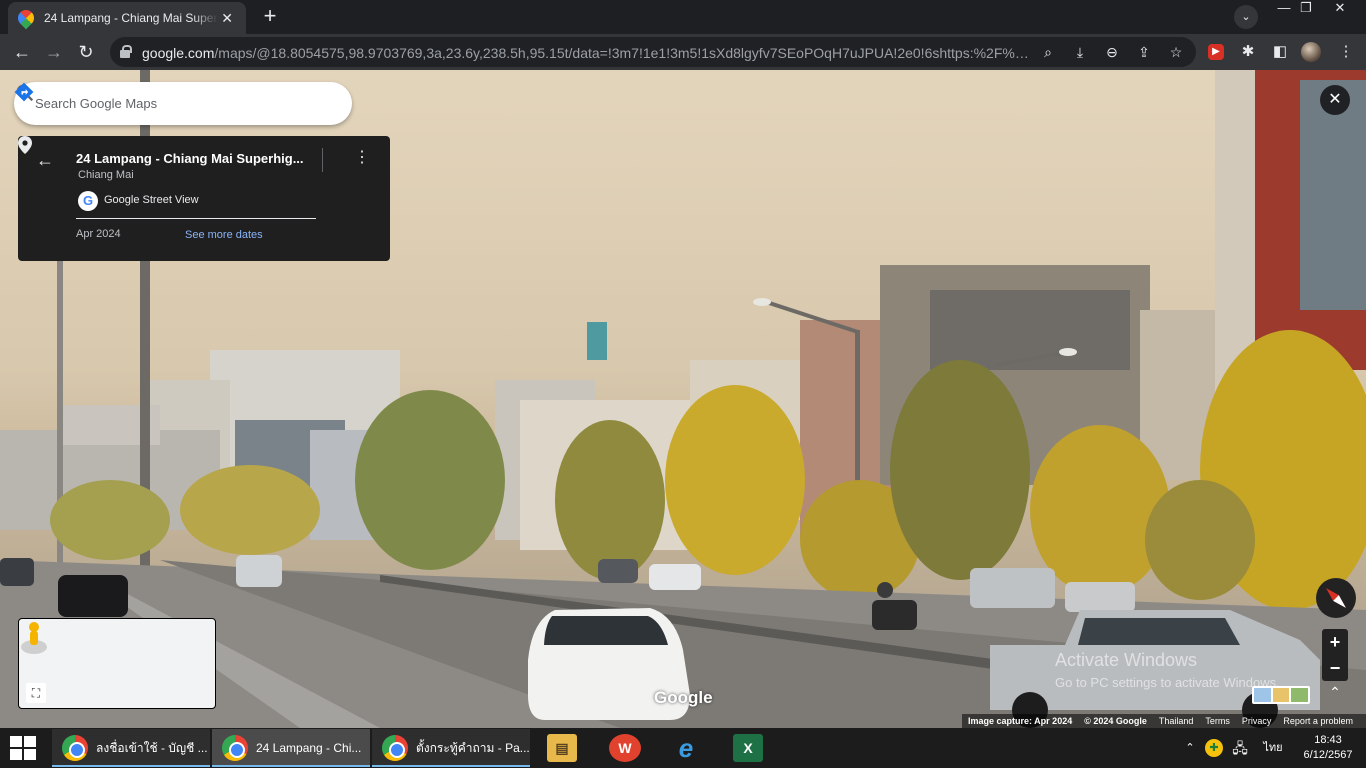 This screenshot has width=1366, height=768. Describe the element at coordinates (98, 234) in the screenshot. I see `capture-date: Apr 2024` at that location.